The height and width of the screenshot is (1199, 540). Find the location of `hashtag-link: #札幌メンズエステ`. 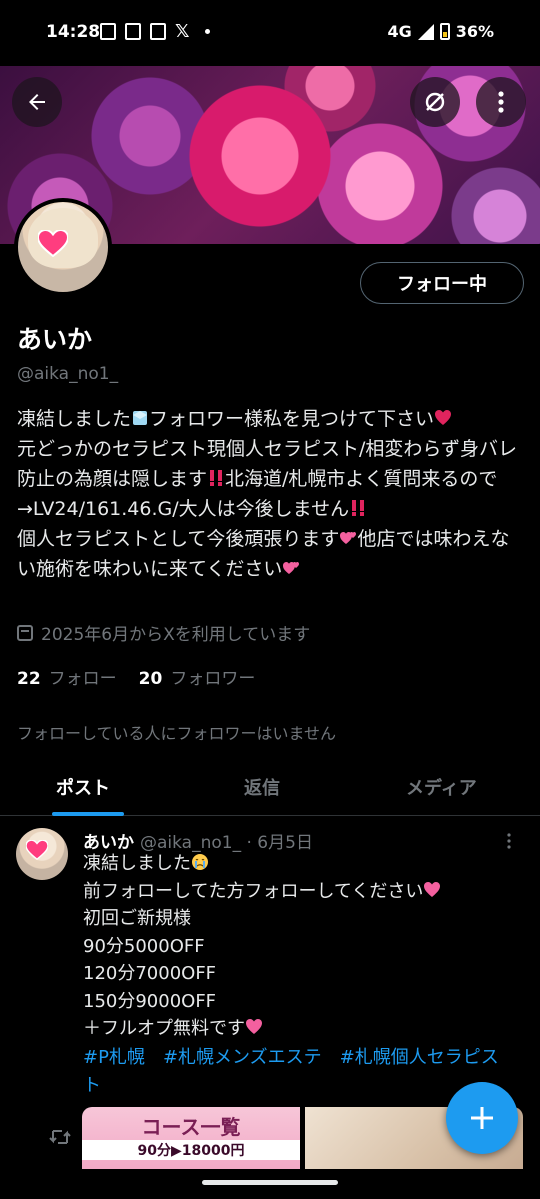

hashtag-link: #札幌メンズエステ is located at coordinates (242, 1057).